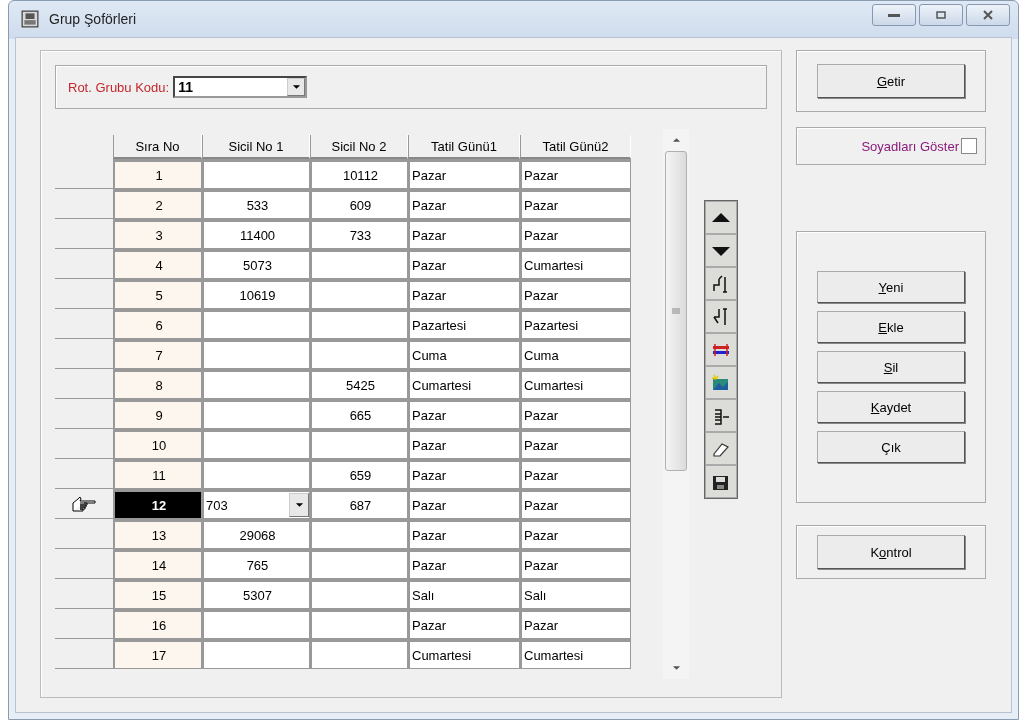  I want to click on table-cell: 10112, so click(359, 174).